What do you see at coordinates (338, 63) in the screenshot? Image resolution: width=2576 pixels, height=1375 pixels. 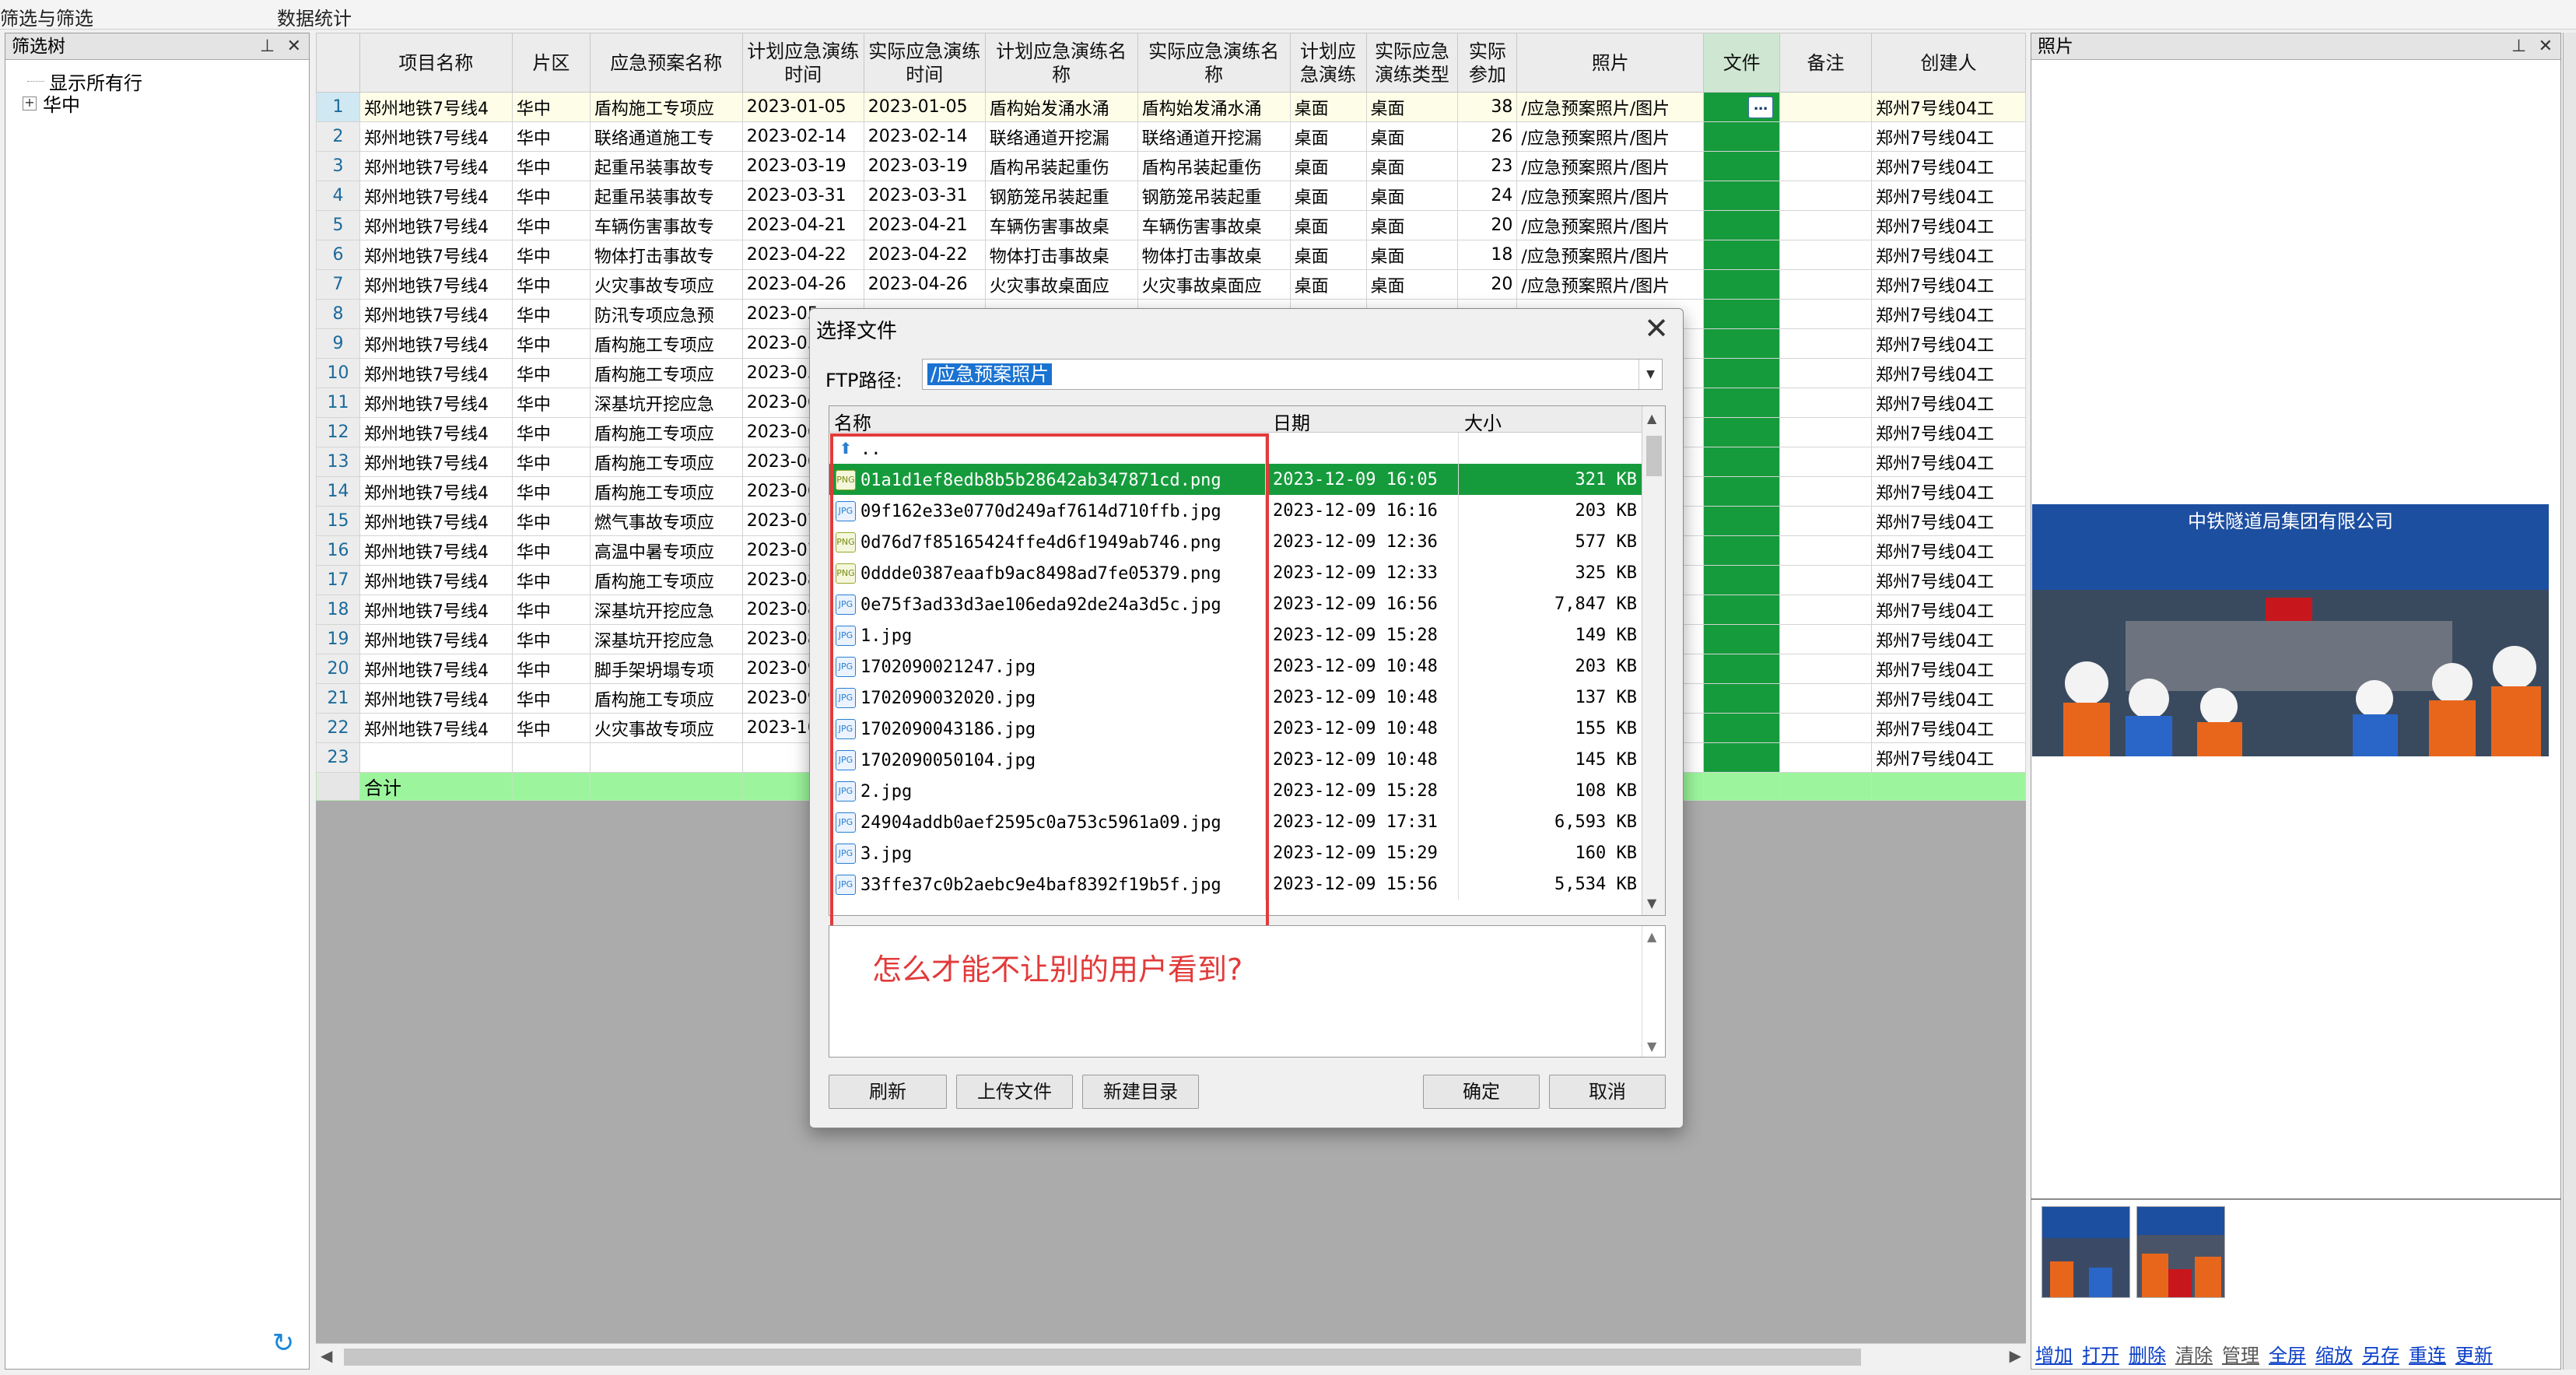 I see `column-header` at bounding box center [338, 63].